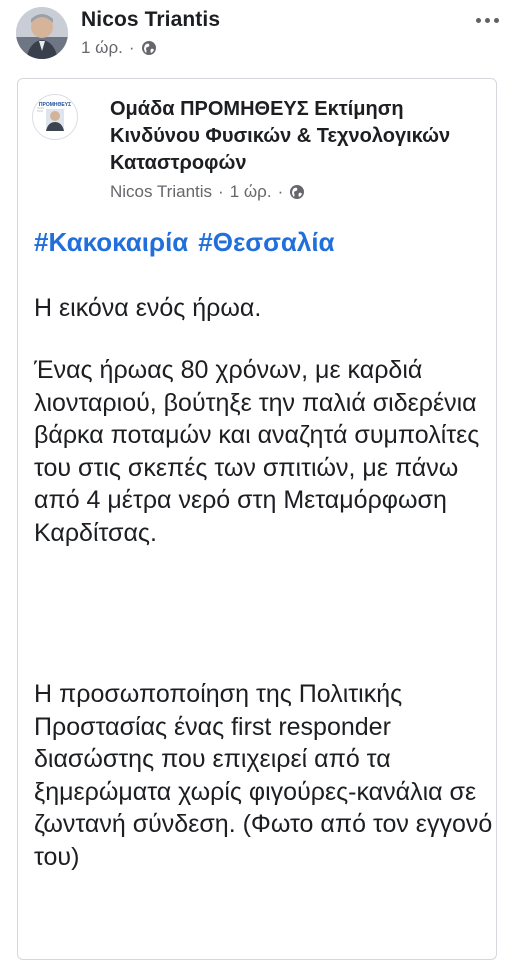  What do you see at coordinates (55, 117) in the screenshot?
I see `page-logo: ΠΡΟΜΗΘΕΥΣ` at bounding box center [55, 117].